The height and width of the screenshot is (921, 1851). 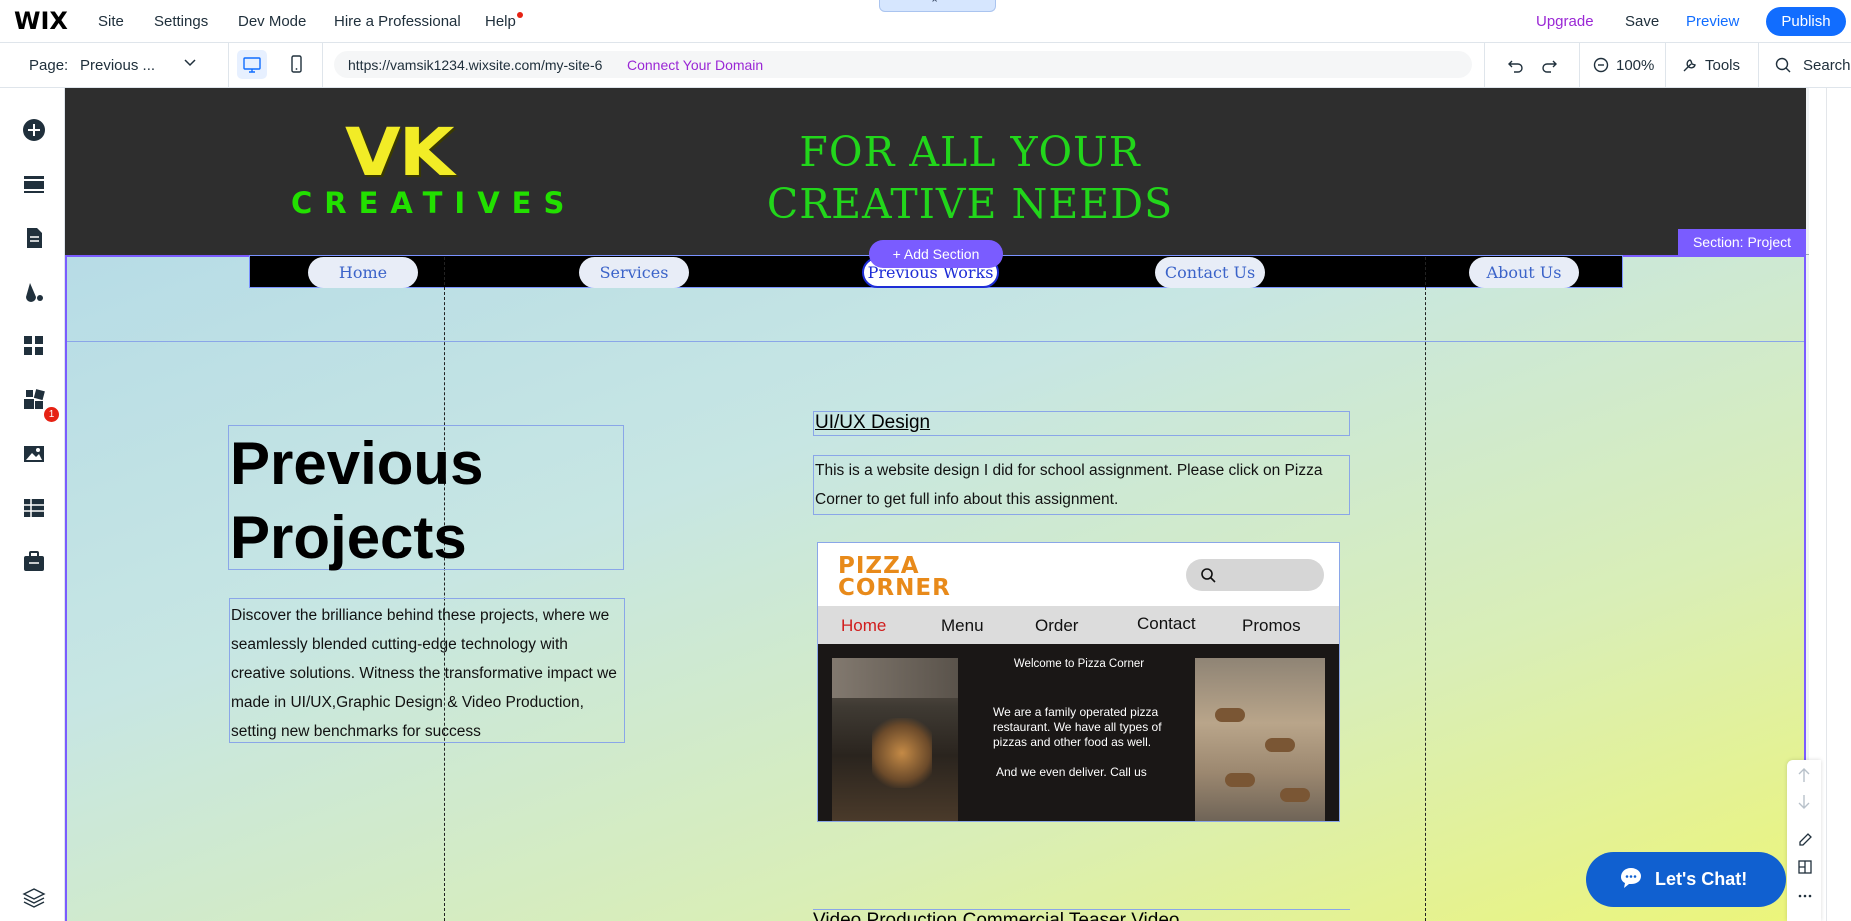 What do you see at coordinates (363, 272) in the screenshot?
I see `site-nav-home: Home` at bounding box center [363, 272].